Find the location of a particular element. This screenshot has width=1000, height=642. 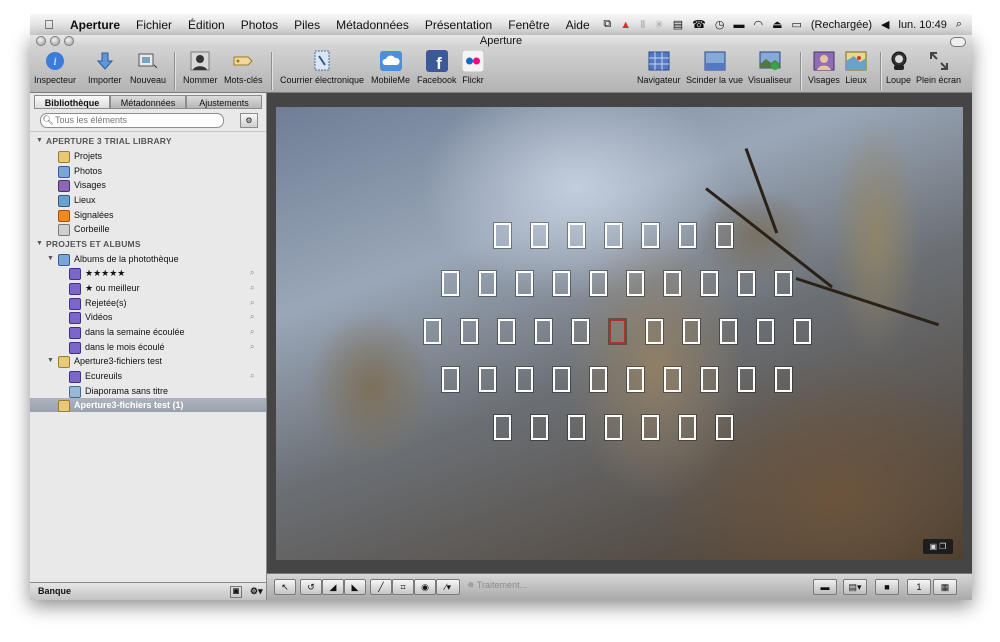

zoom-button is located at coordinates (69, 41).